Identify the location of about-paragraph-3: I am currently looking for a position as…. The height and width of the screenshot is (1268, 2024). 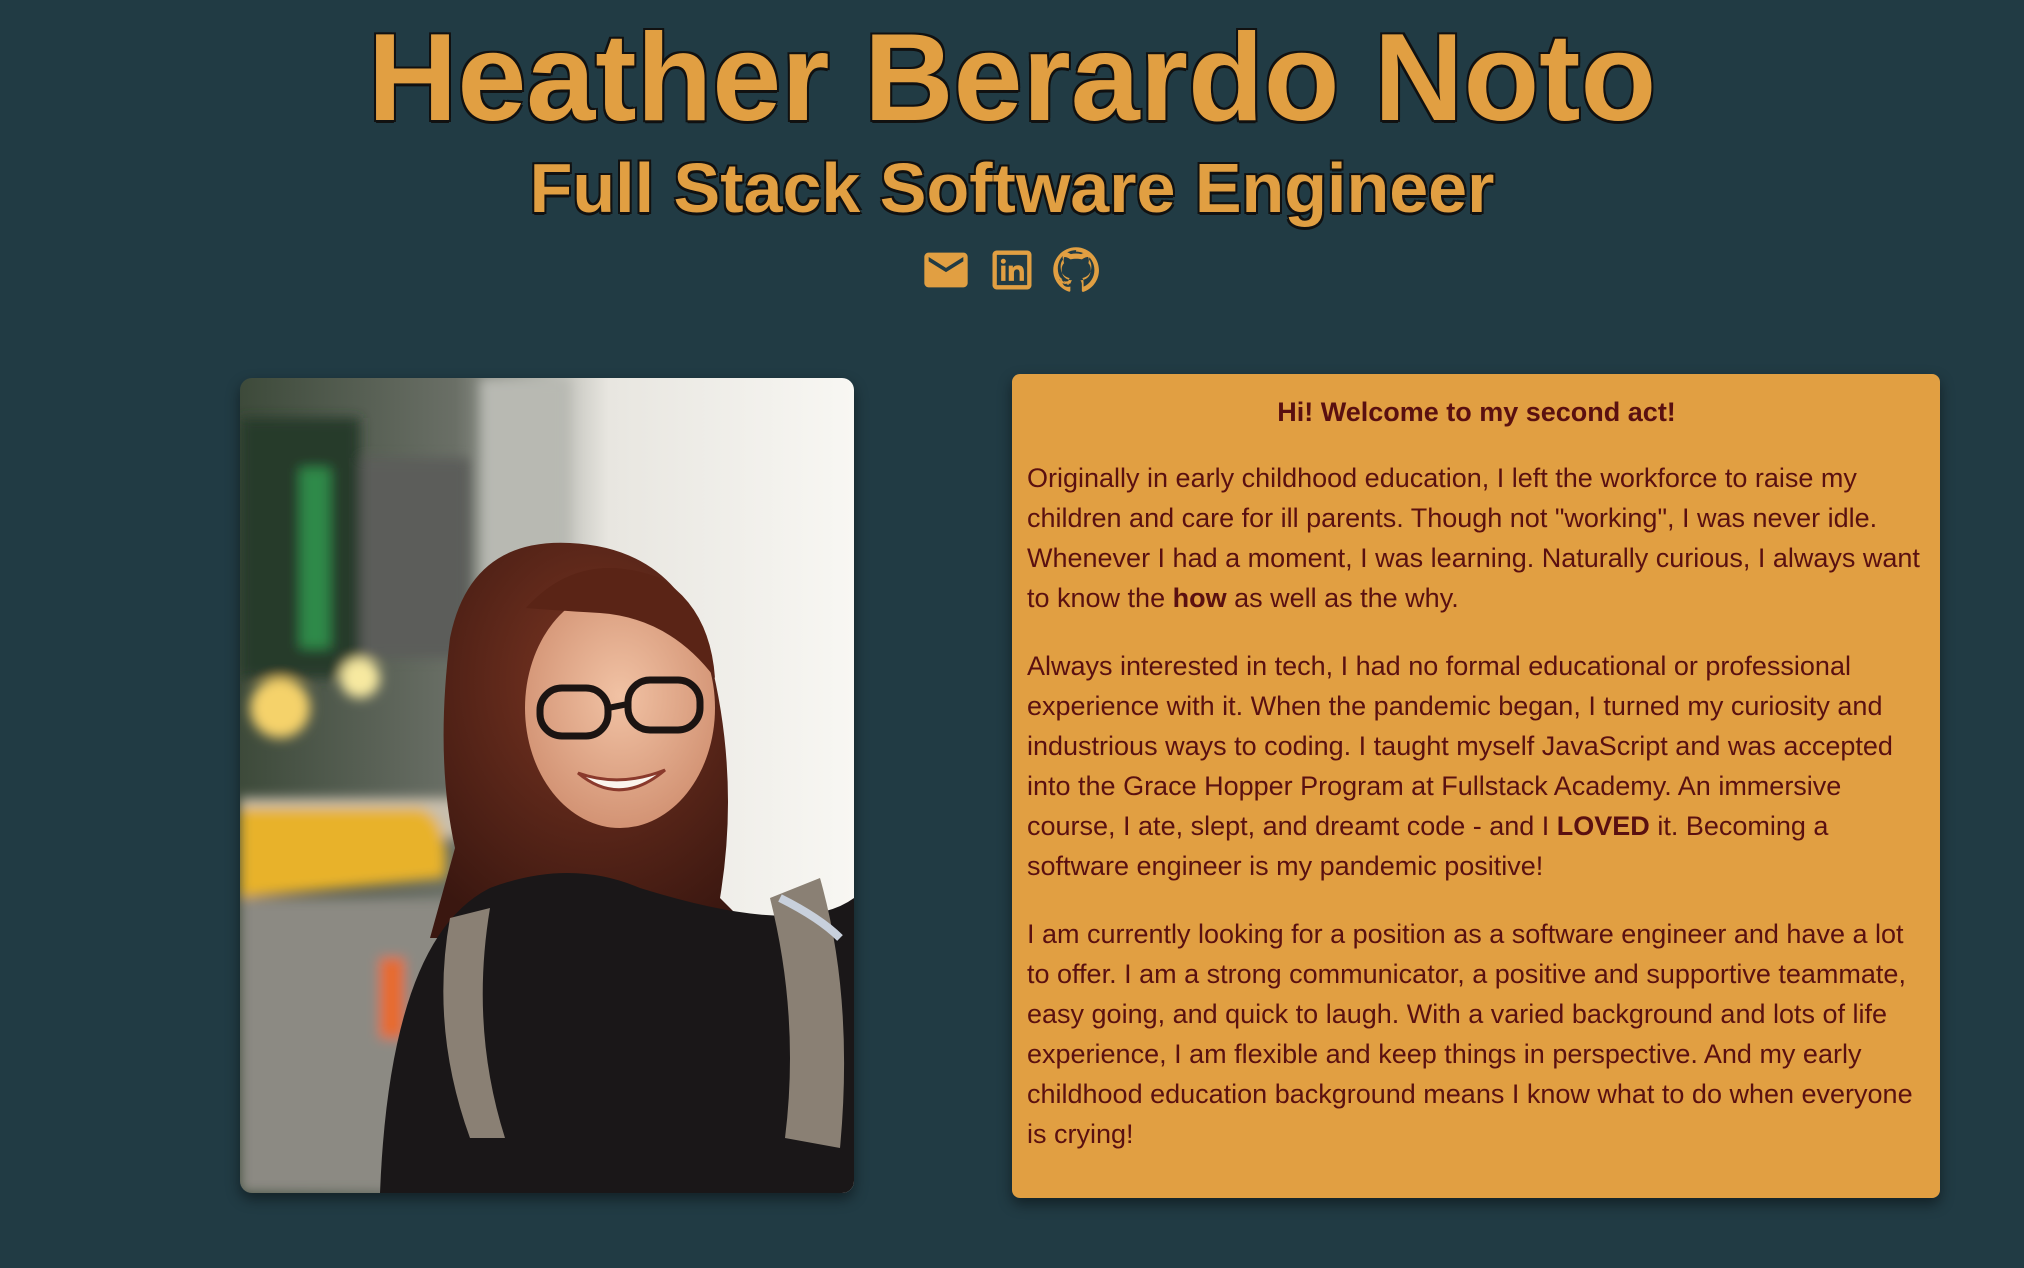
(1470, 1034).